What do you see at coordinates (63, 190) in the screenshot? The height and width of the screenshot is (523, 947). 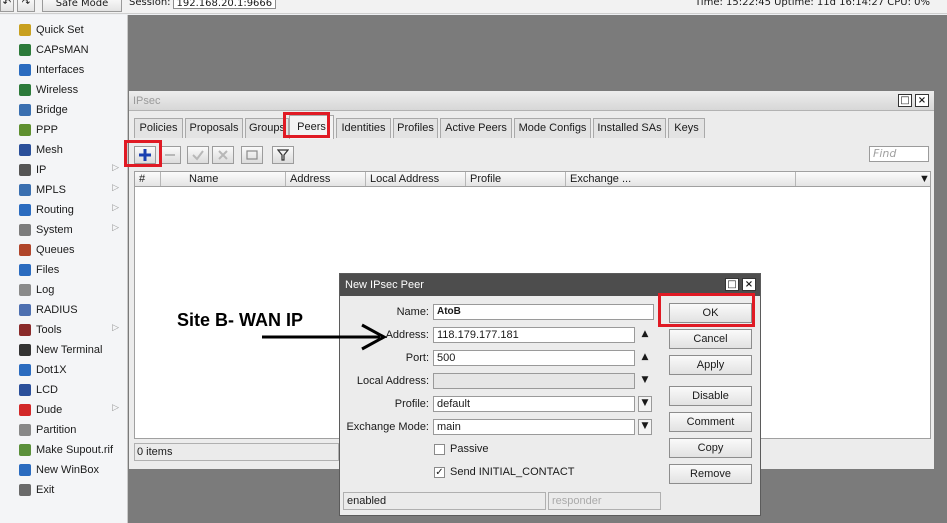 I see `menu-item-mpls: MPLS ▷` at bounding box center [63, 190].